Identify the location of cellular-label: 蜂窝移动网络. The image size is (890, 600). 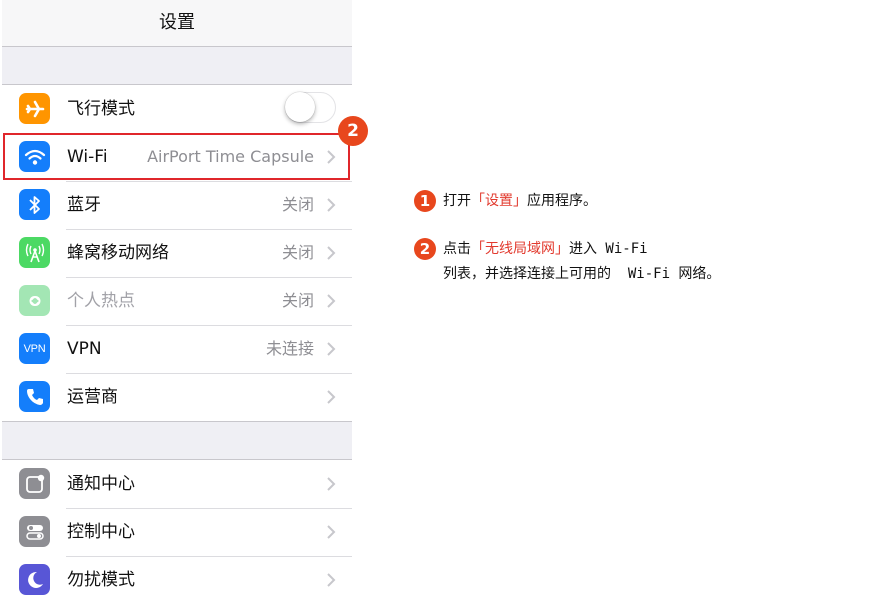
(118, 253).